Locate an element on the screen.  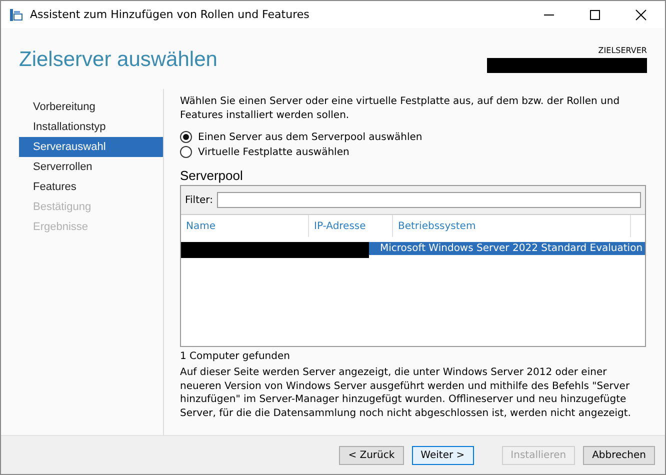
sidebar-item: Installationstyp is located at coordinates (91, 127).